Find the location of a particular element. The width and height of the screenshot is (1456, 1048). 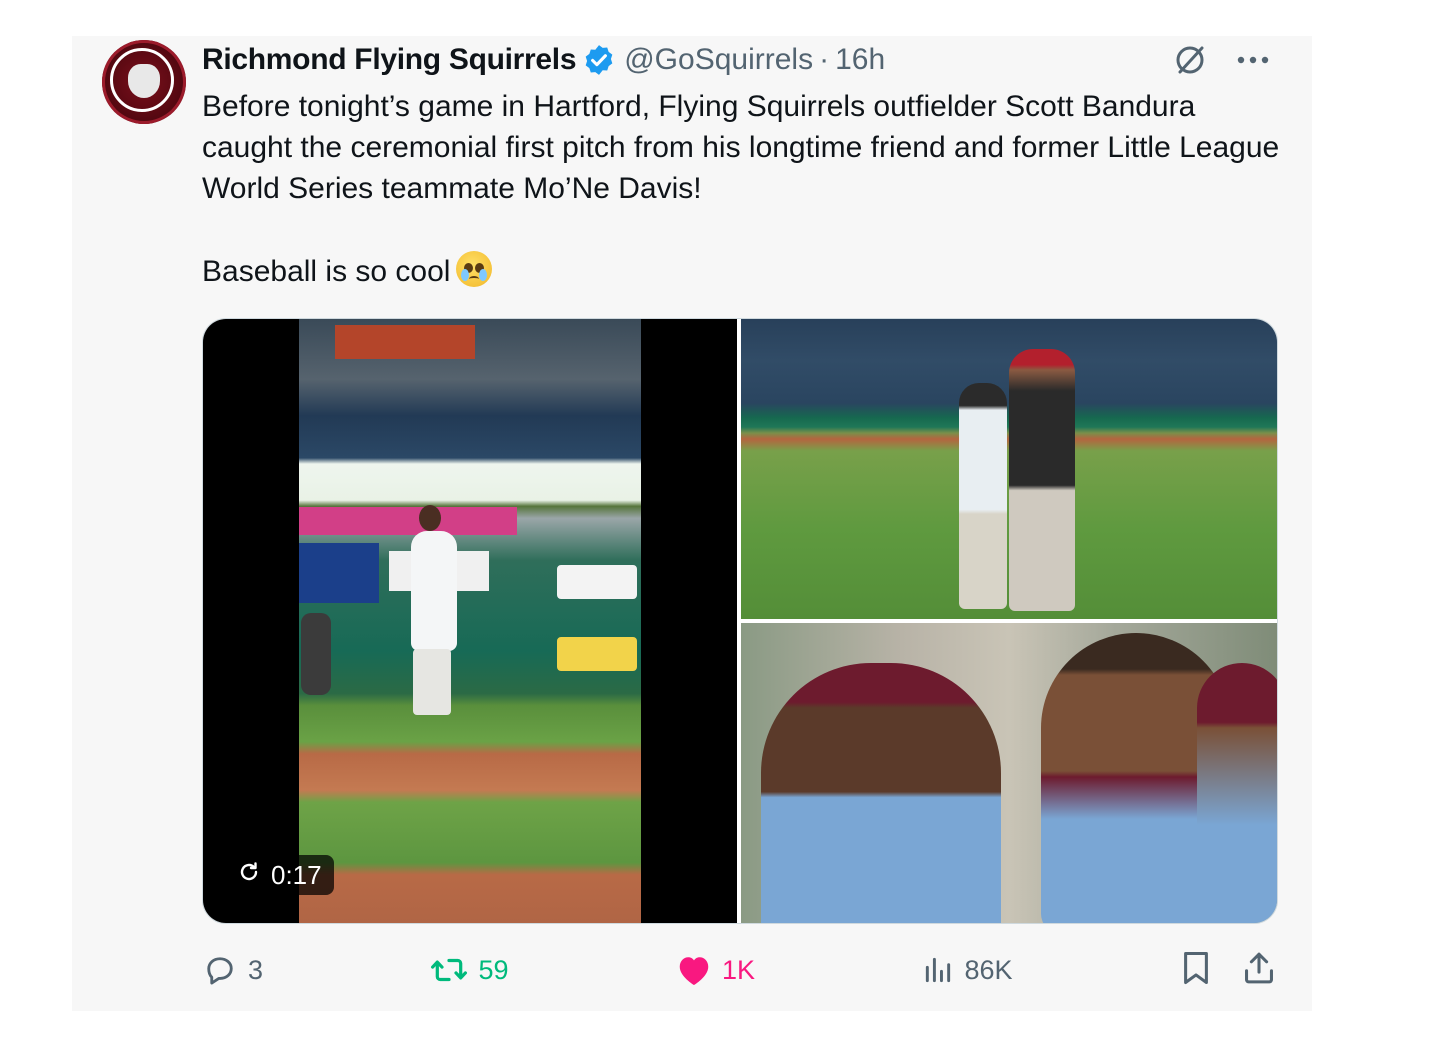

pitcher-head is located at coordinates (430, 518).